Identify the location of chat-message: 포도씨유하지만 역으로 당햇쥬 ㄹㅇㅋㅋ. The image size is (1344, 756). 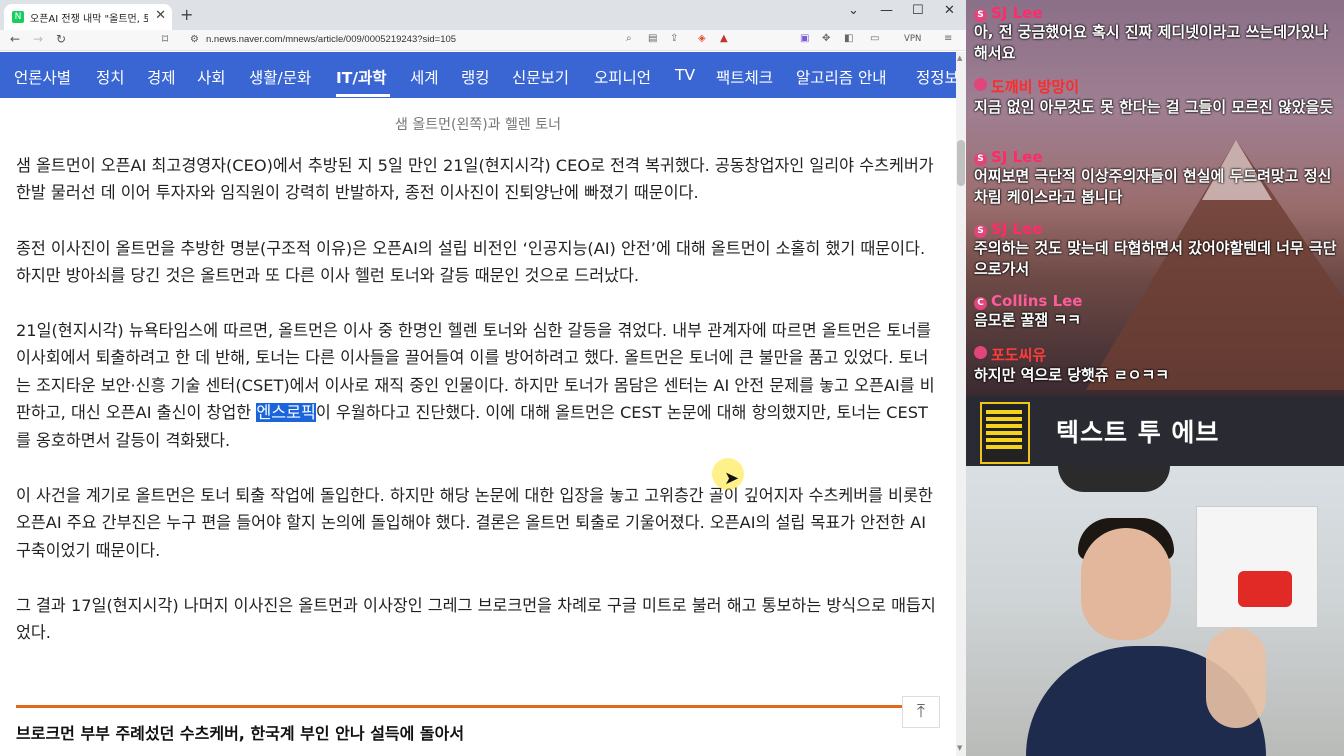
(1157, 365).